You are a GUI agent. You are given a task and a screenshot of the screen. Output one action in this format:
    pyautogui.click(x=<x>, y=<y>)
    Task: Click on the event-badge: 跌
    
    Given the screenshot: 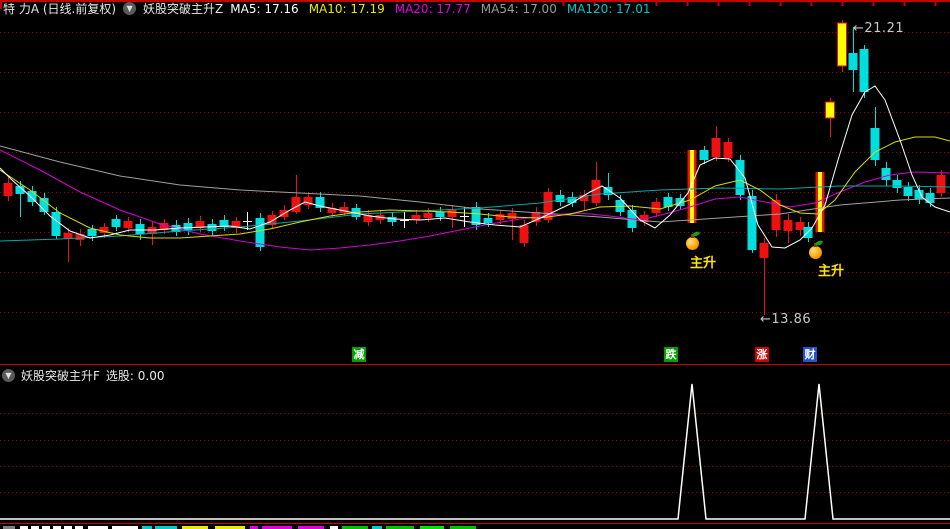 What is the action you would take?
    pyautogui.click(x=671, y=354)
    